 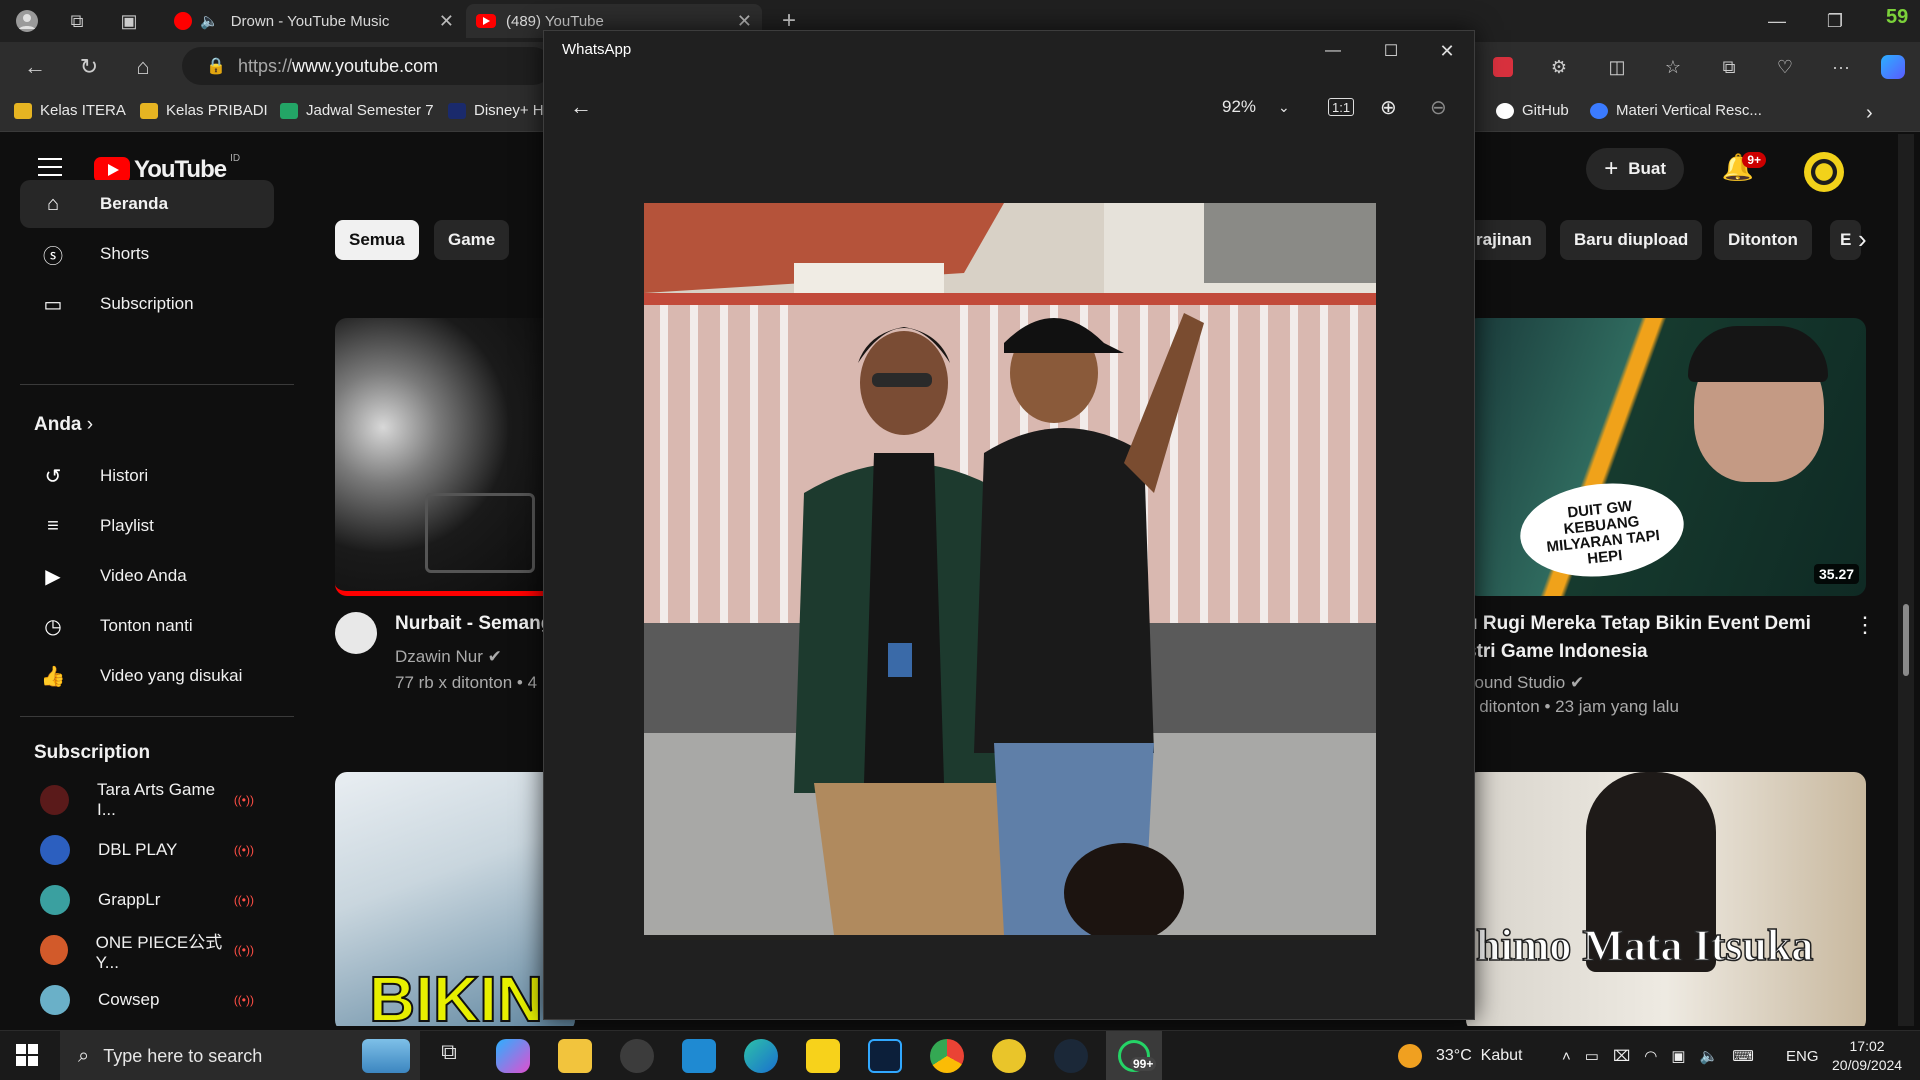 I want to click on more-vert-icon: ⋮, so click(x=1865, y=625).